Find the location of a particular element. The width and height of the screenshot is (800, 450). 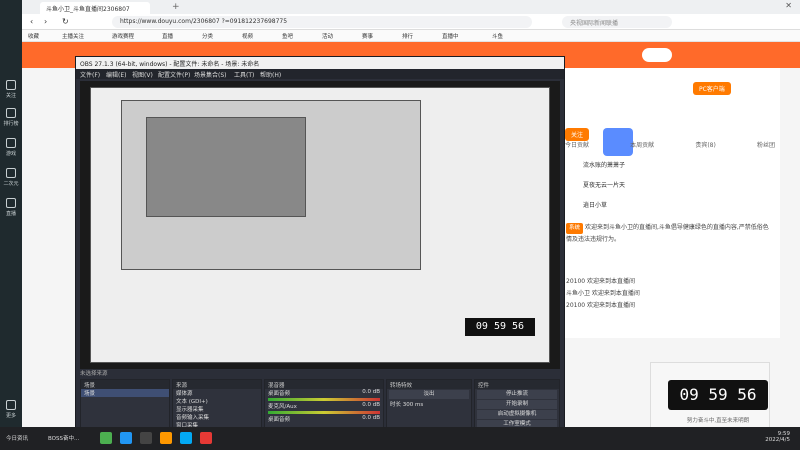

rank-icon is located at coordinates (11, 113).